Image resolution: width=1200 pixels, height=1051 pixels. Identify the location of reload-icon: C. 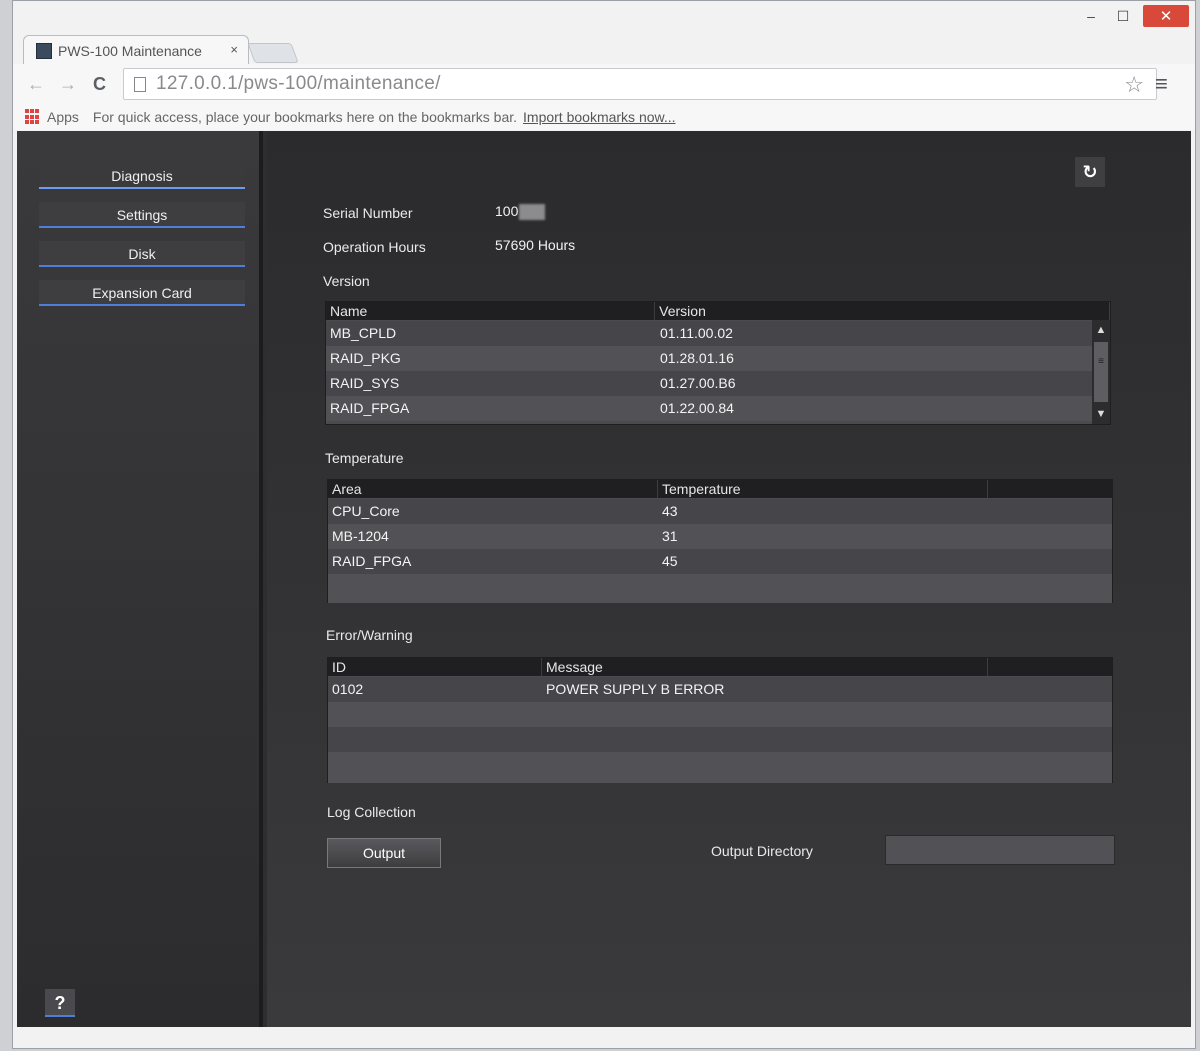
(99, 84).